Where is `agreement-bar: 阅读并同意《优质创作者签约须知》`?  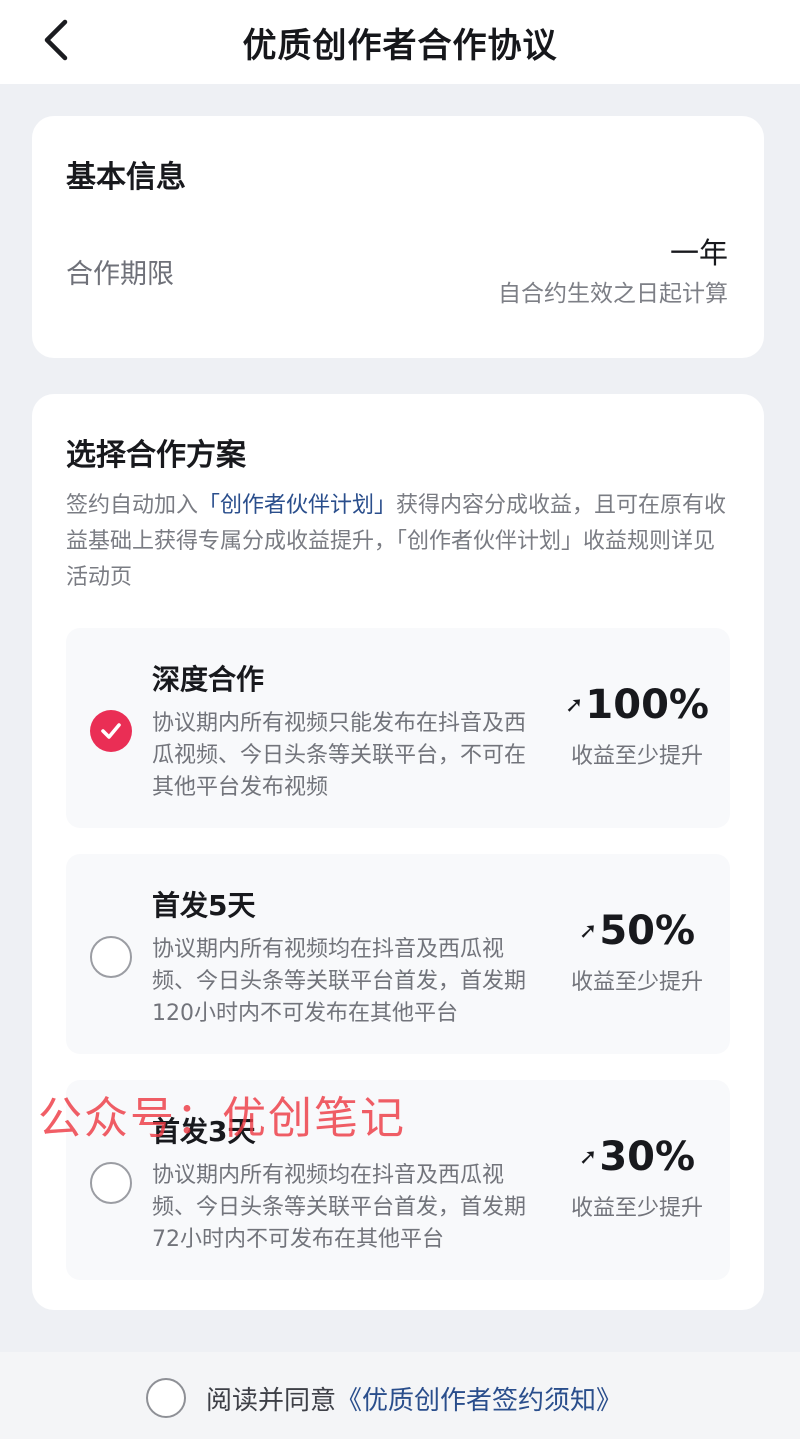
agreement-bar: 阅读并同意《优质创作者签约须知》 is located at coordinates (400, 1395).